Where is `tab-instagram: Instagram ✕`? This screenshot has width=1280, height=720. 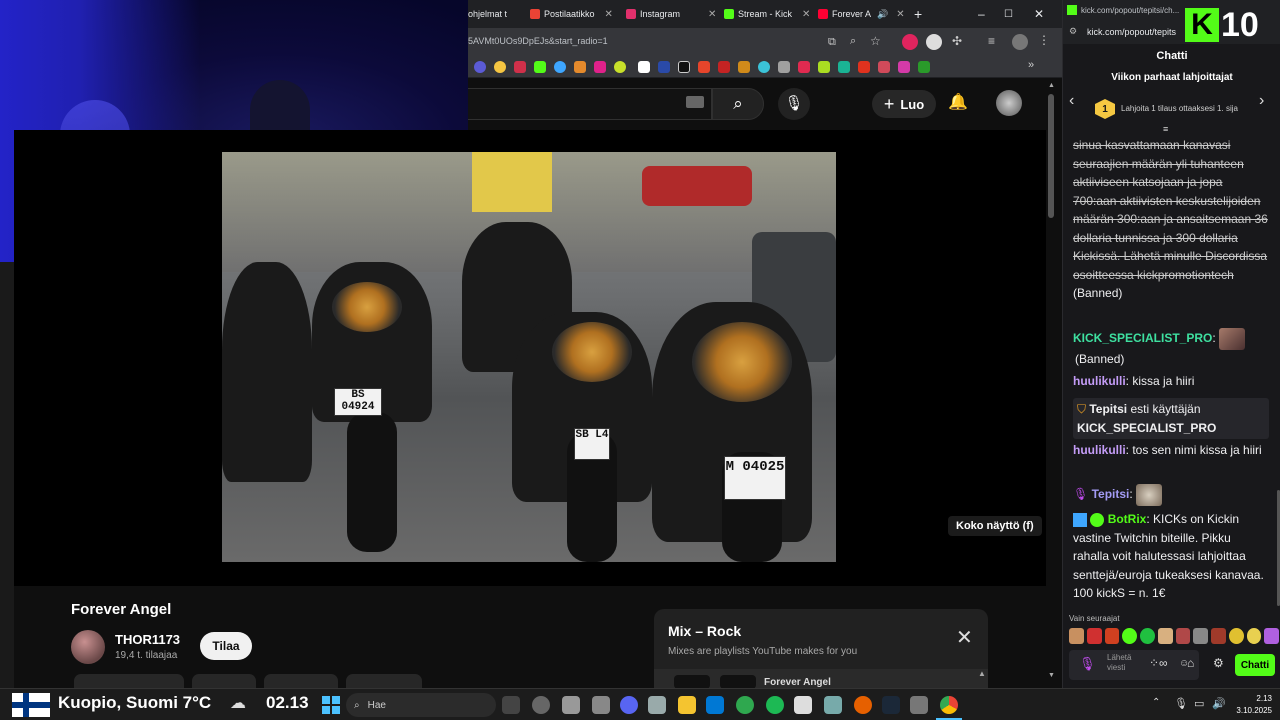
tab-instagram: Instagram ✕ is located at coordinates (674, 14).